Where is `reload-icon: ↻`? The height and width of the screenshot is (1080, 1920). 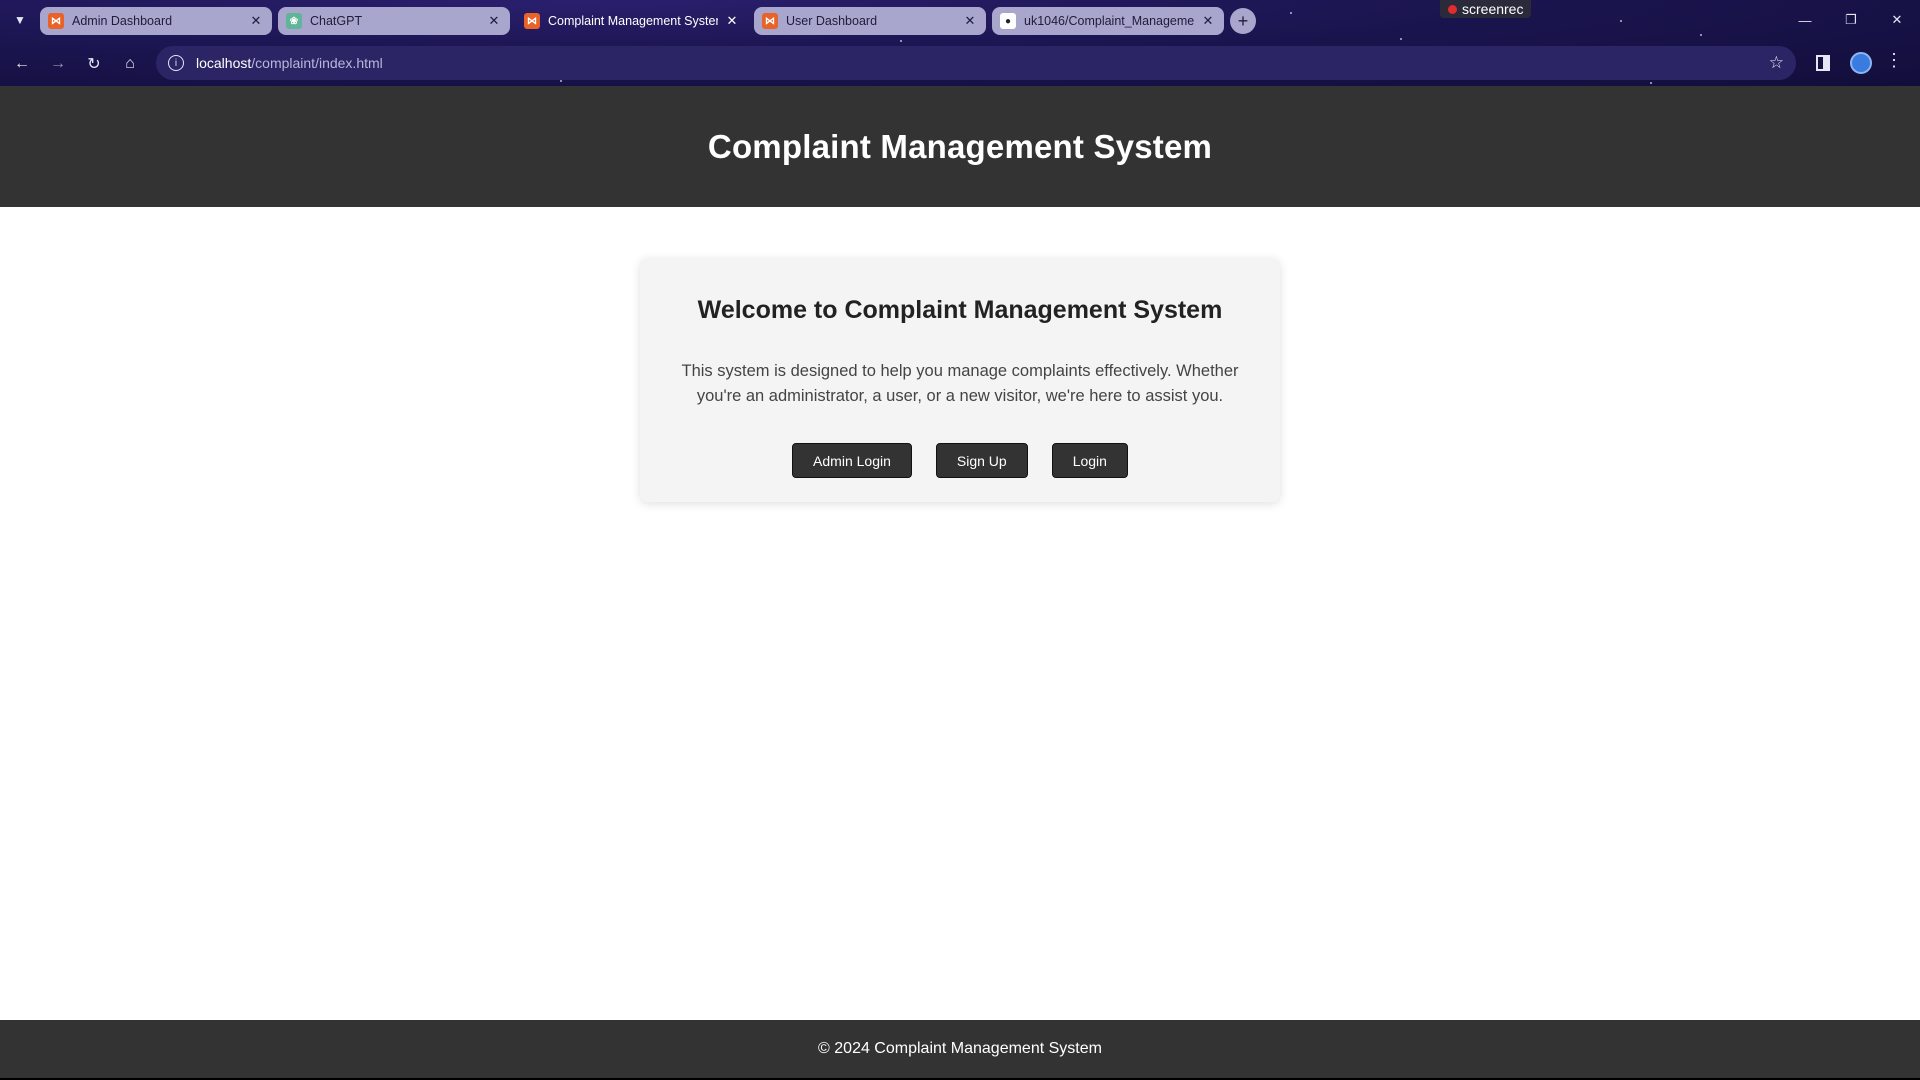
reload-icon: ↻ is located at coordinates (94, 64).